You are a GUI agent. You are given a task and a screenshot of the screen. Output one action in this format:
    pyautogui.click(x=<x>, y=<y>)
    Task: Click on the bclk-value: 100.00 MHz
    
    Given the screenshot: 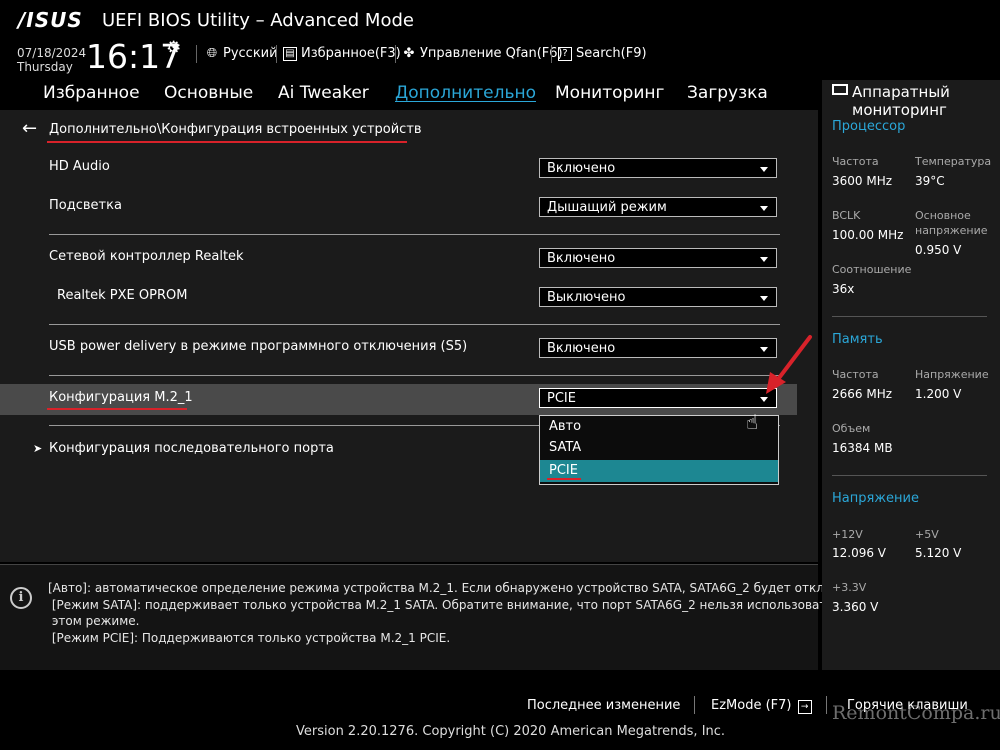 What is the action you would take?
    pyautogui.click(x=868, y=235)
    